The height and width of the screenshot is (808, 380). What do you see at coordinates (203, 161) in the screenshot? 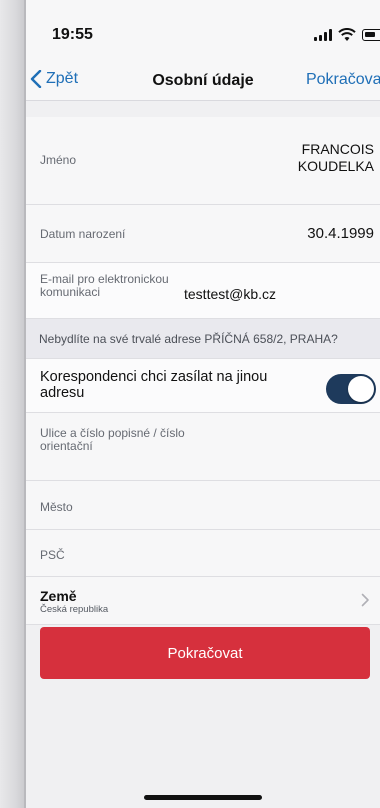
I see `name-row: Jméno FRANCOIS KOUDELKA` at bounding box center [203, 161].